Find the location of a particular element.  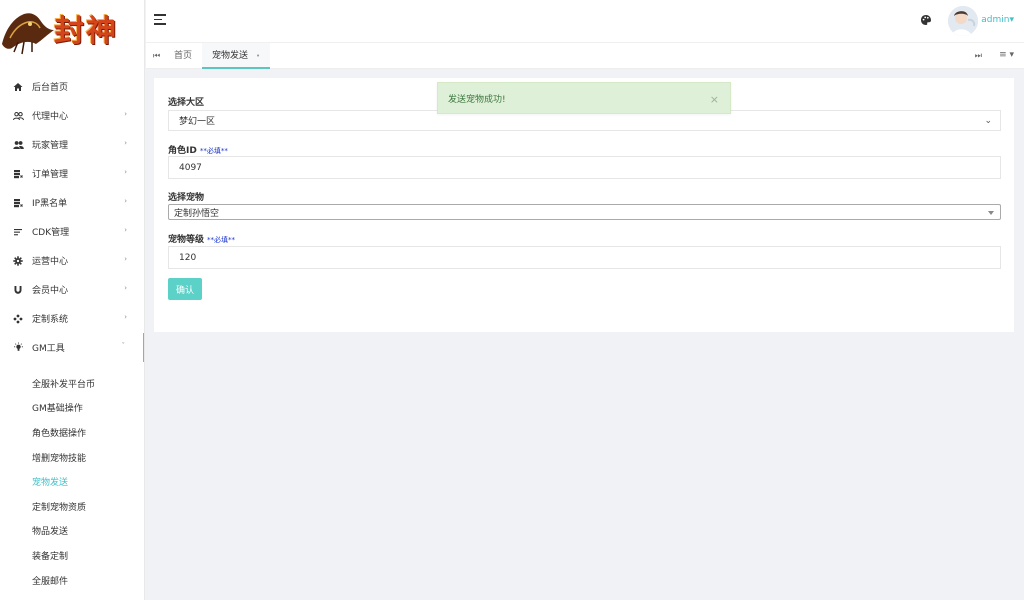

magnet-icon is located at coordinates (18, 290).